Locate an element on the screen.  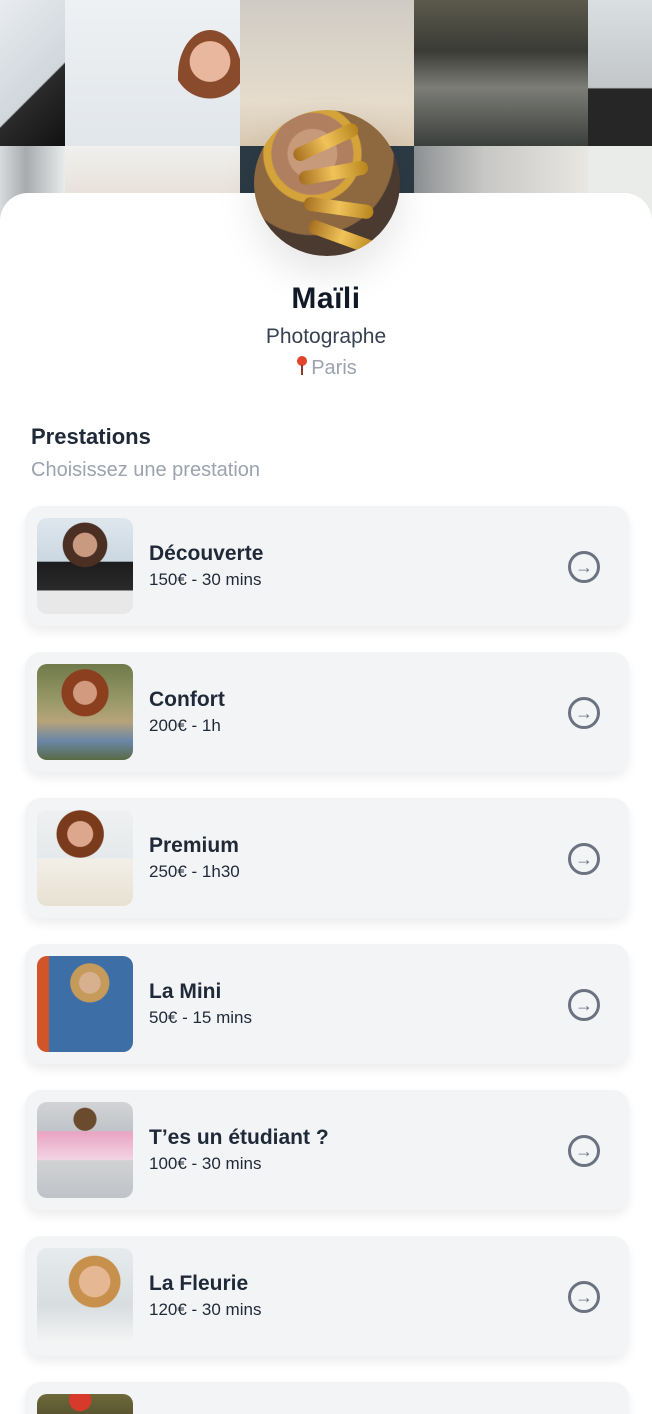
service-price-duration: 250€ - 1h30 is located at coordinates (194, 871).